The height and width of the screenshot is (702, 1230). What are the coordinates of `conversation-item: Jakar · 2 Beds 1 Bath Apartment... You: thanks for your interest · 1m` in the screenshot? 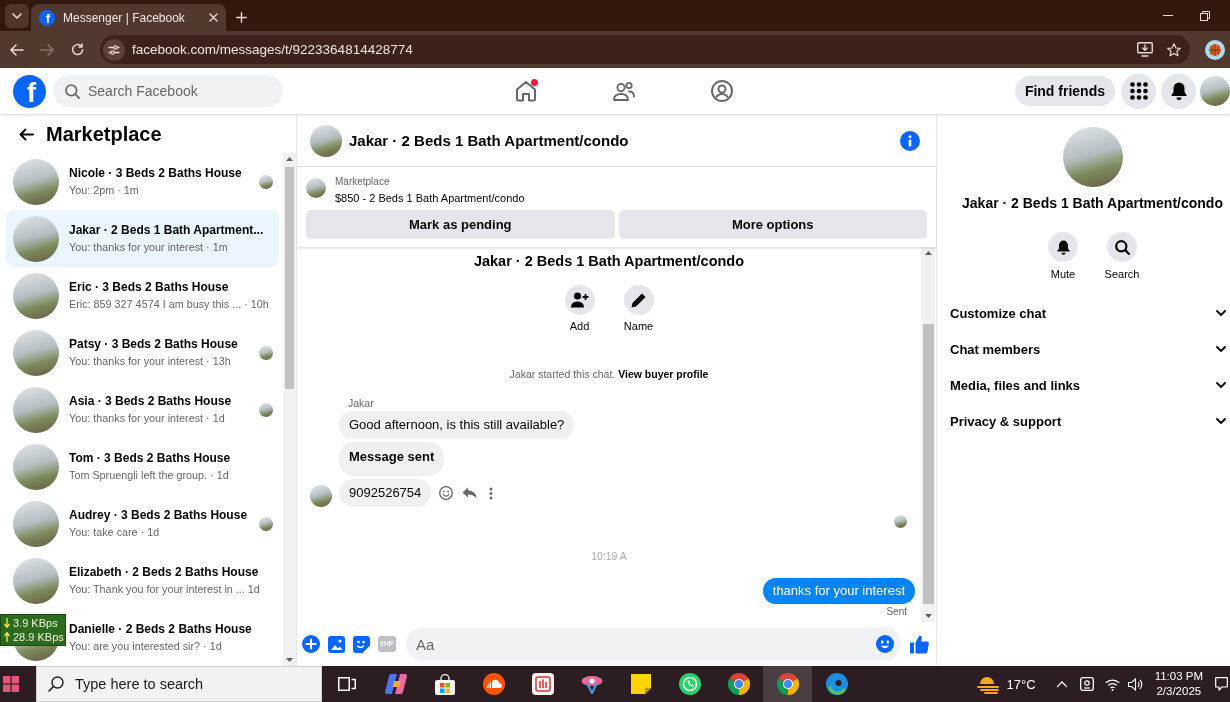 It's located at (142, 238).